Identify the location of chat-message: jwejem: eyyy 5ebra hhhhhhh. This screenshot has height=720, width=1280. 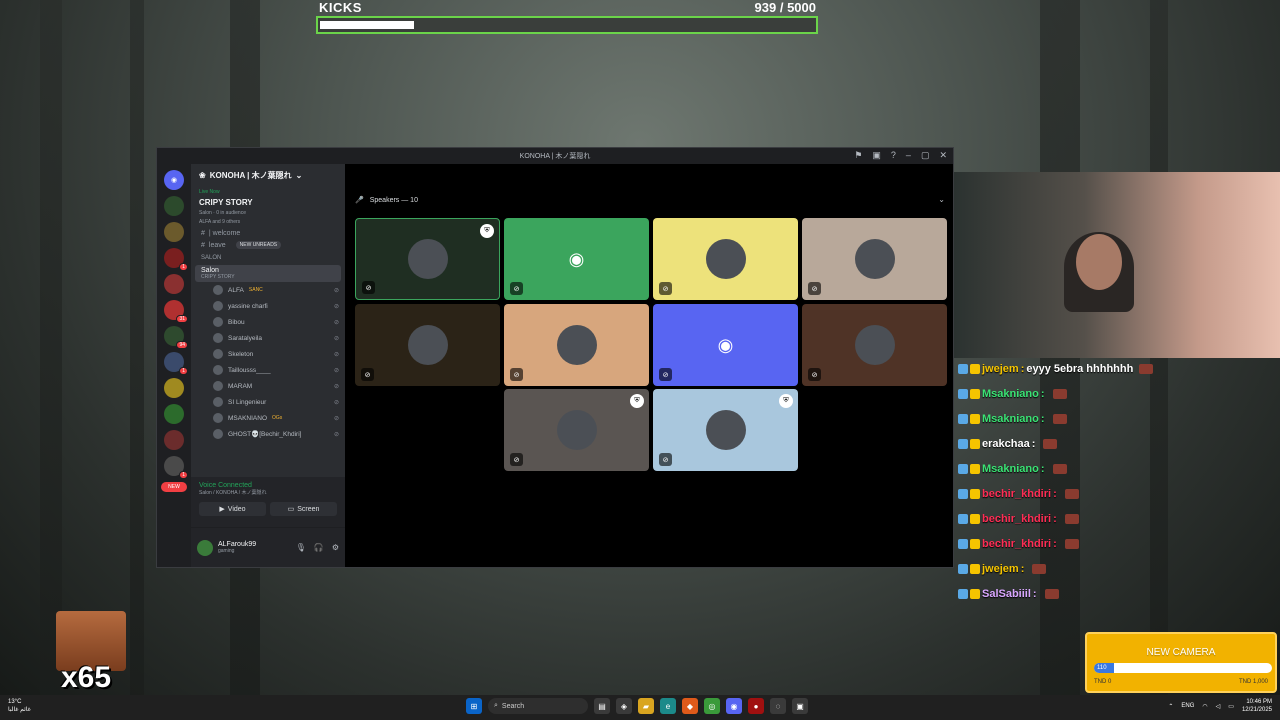
(1117, 368).